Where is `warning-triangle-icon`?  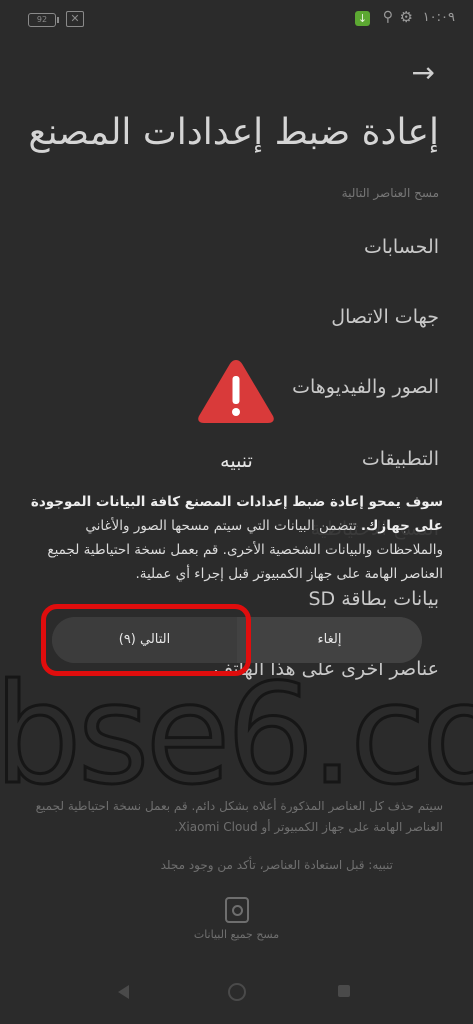 warning-triangle-icon is located at coordinates (236, 391).